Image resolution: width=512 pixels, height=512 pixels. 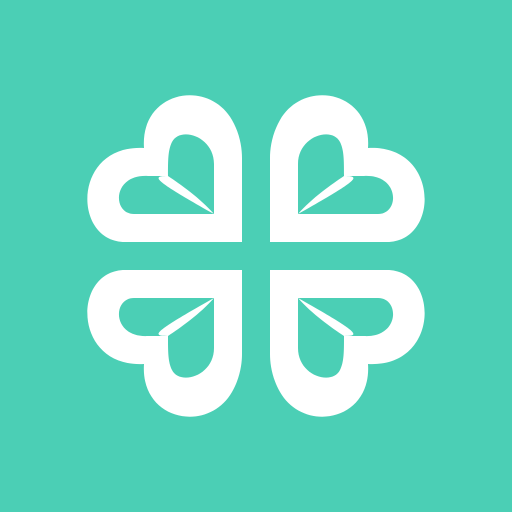 What do you see at coordinates (347, 343) in the screenshot?
I see `petal-bottom-right` at bounding box center [347, 343].